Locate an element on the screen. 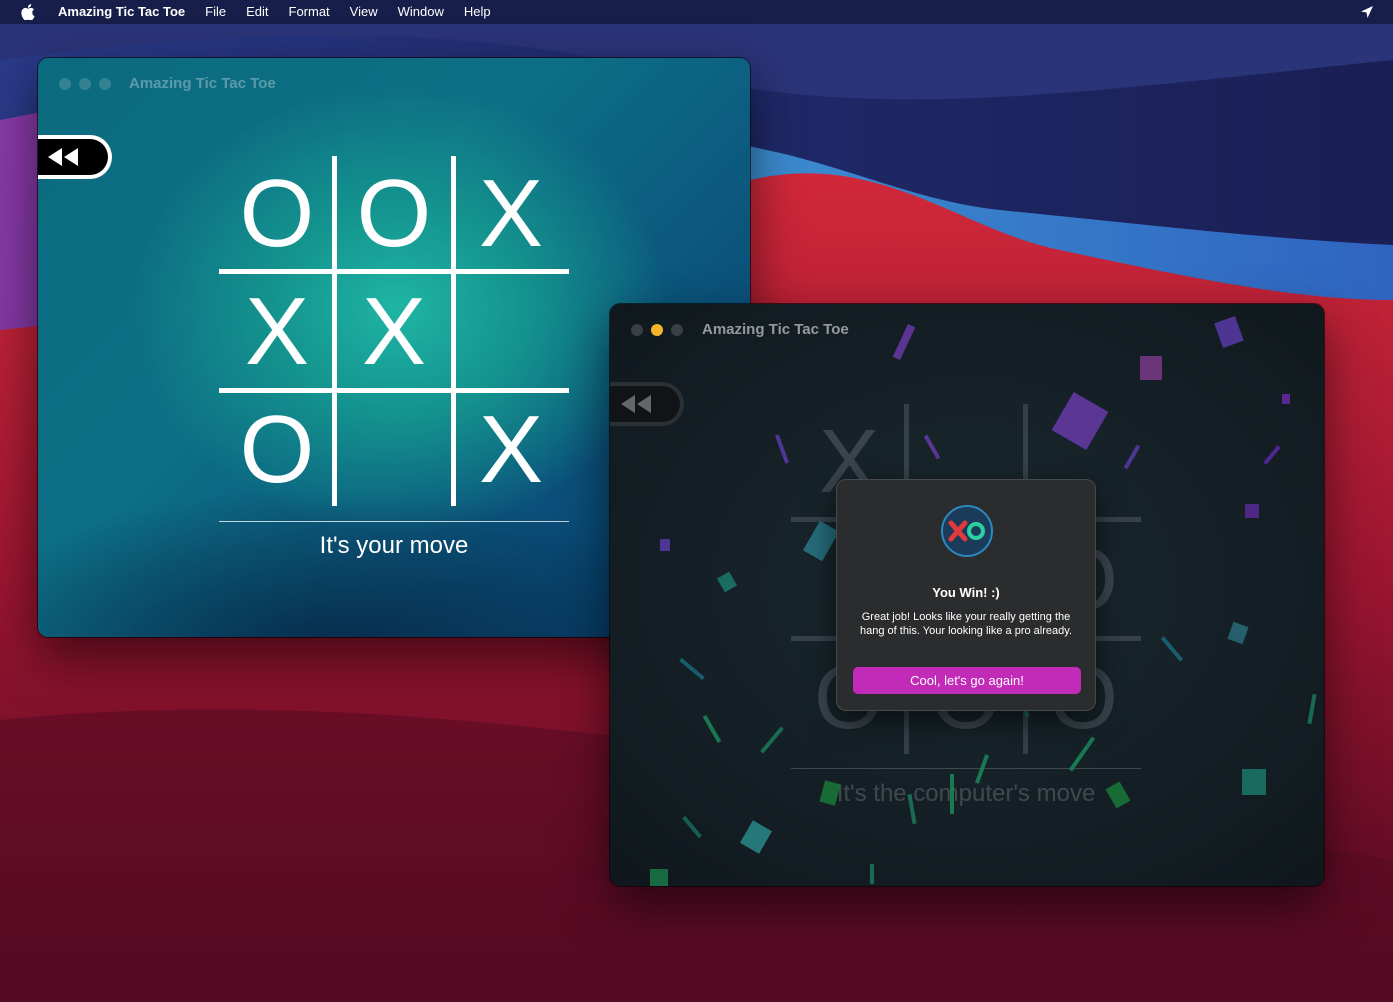 This screenshot has width=1393, height=1002. apple-icon is located at coordinates (28, 12).